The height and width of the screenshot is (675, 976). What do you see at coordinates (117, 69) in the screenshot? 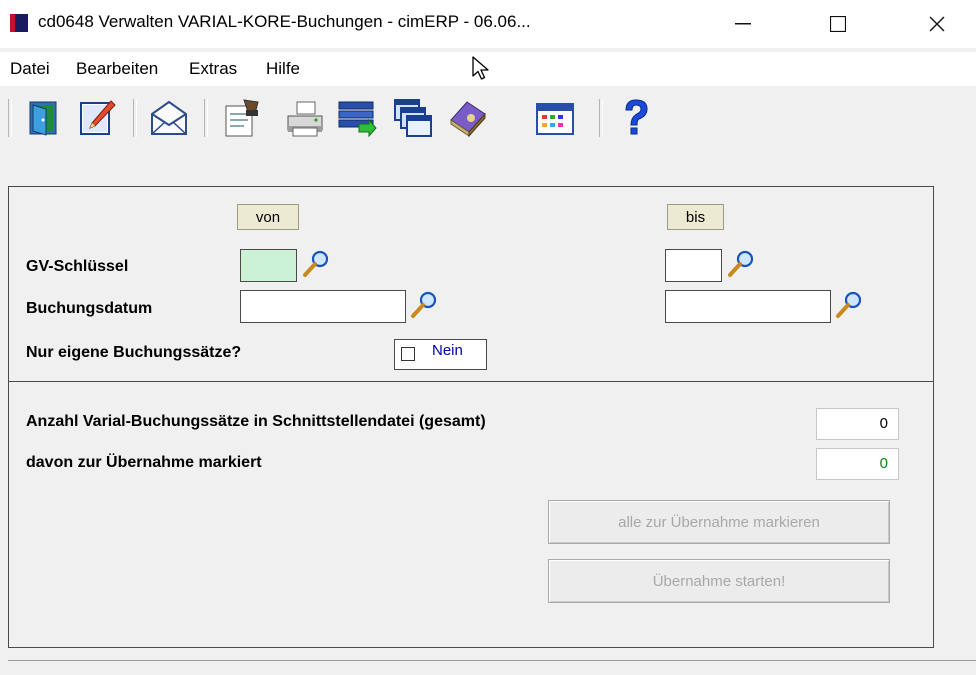
I see `menu-bearbeiten: Bearbeiten` at bounding box center [117, 69].